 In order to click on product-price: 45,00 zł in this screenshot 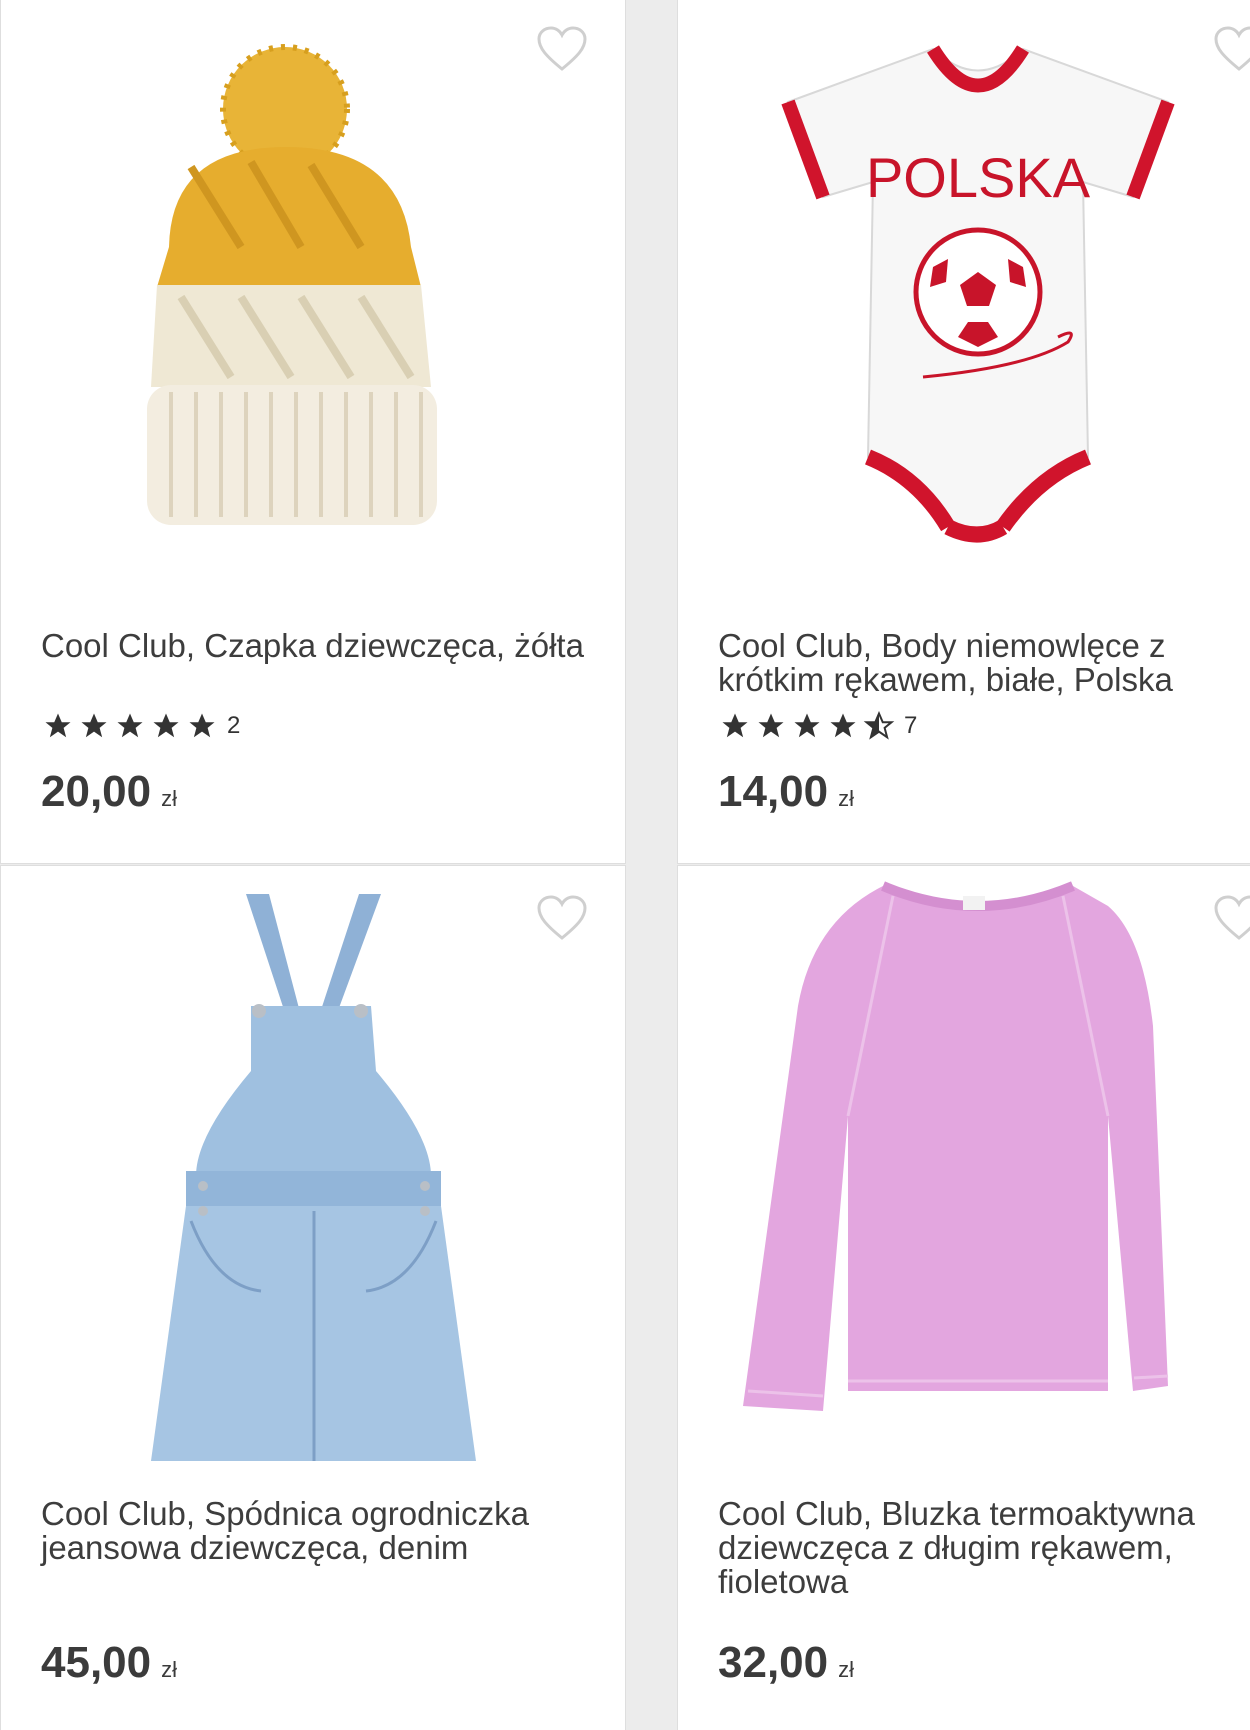, I will do `click(109, 1663)`.